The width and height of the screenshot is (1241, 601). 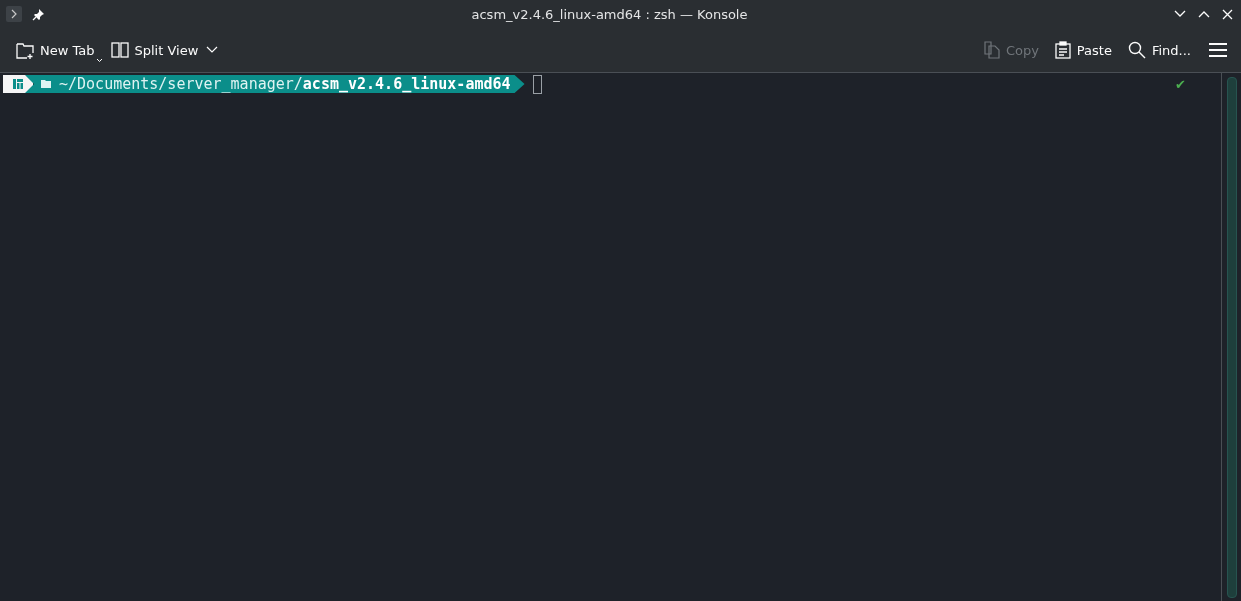 I want to click on minimize-icon, so click(x=1180, y=14).